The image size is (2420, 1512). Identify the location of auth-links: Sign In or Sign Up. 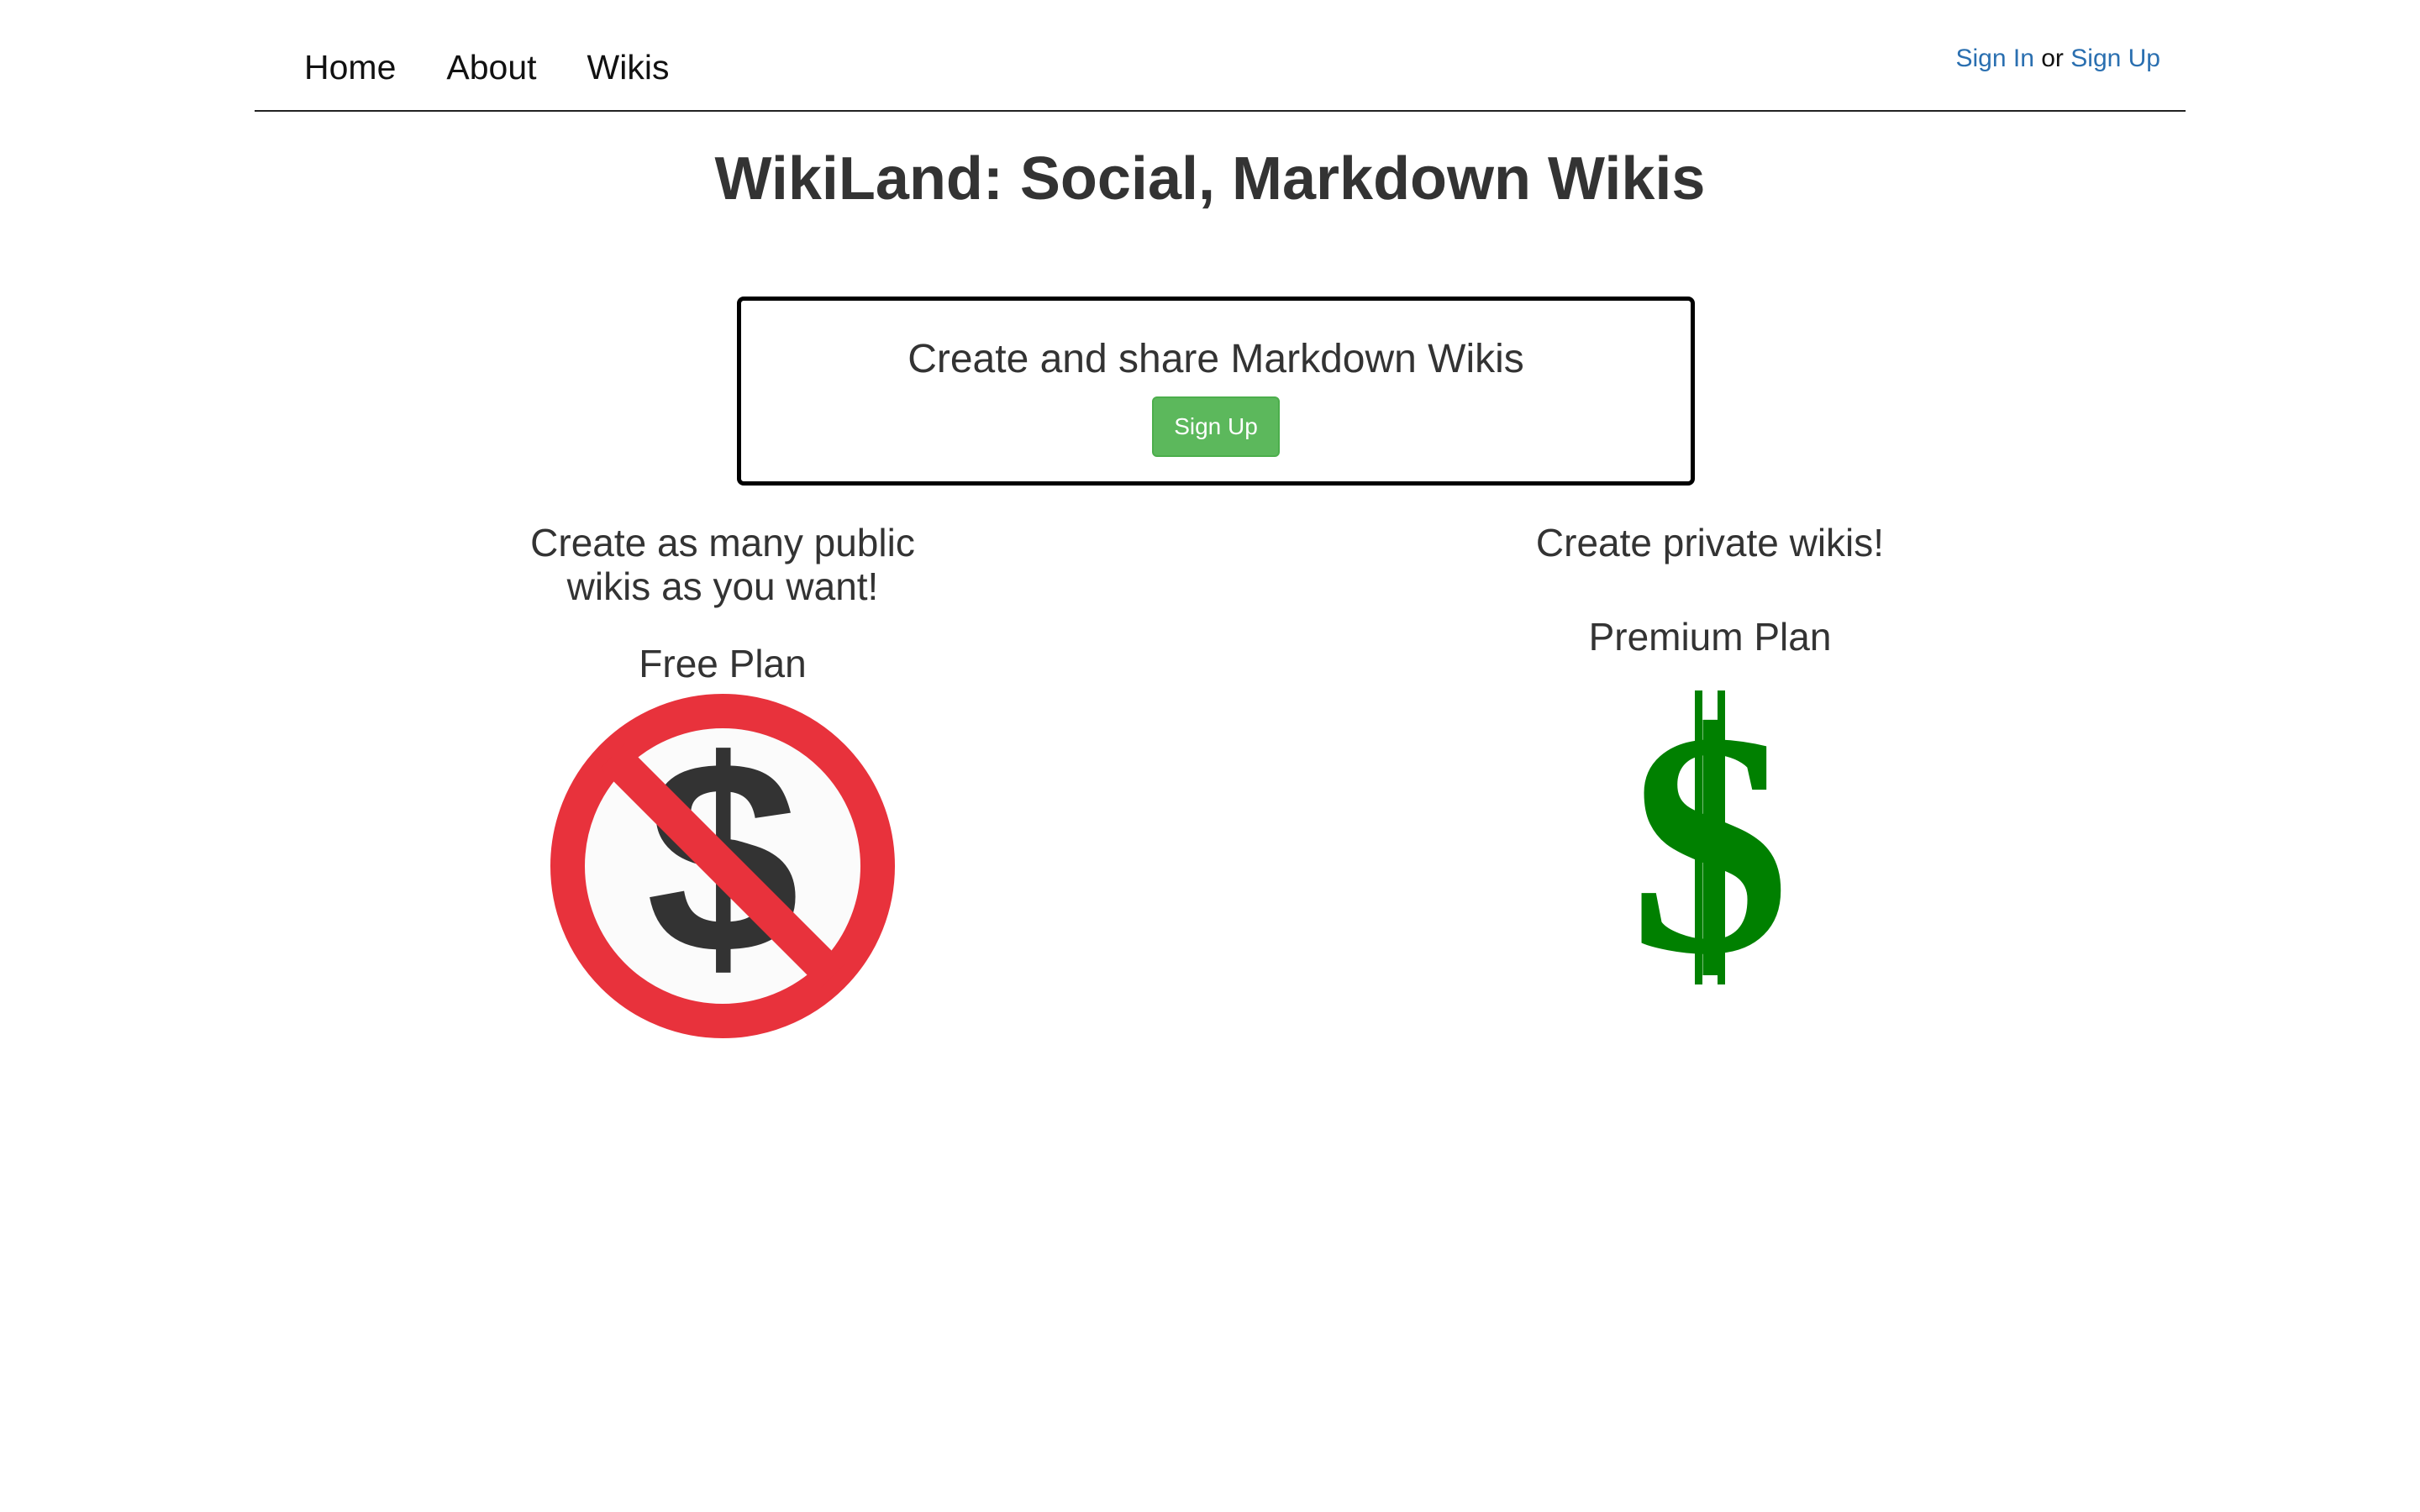
(2057, 59).